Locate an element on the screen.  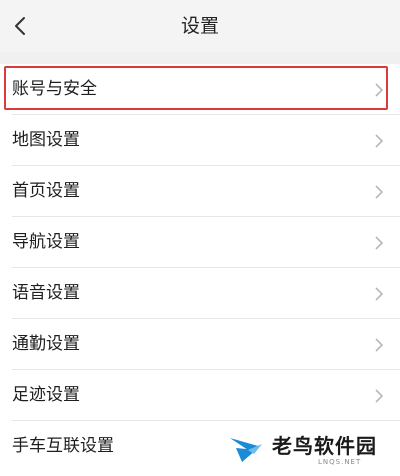
settings-item-label: 语音设置 is located at coordinates (46, 293).